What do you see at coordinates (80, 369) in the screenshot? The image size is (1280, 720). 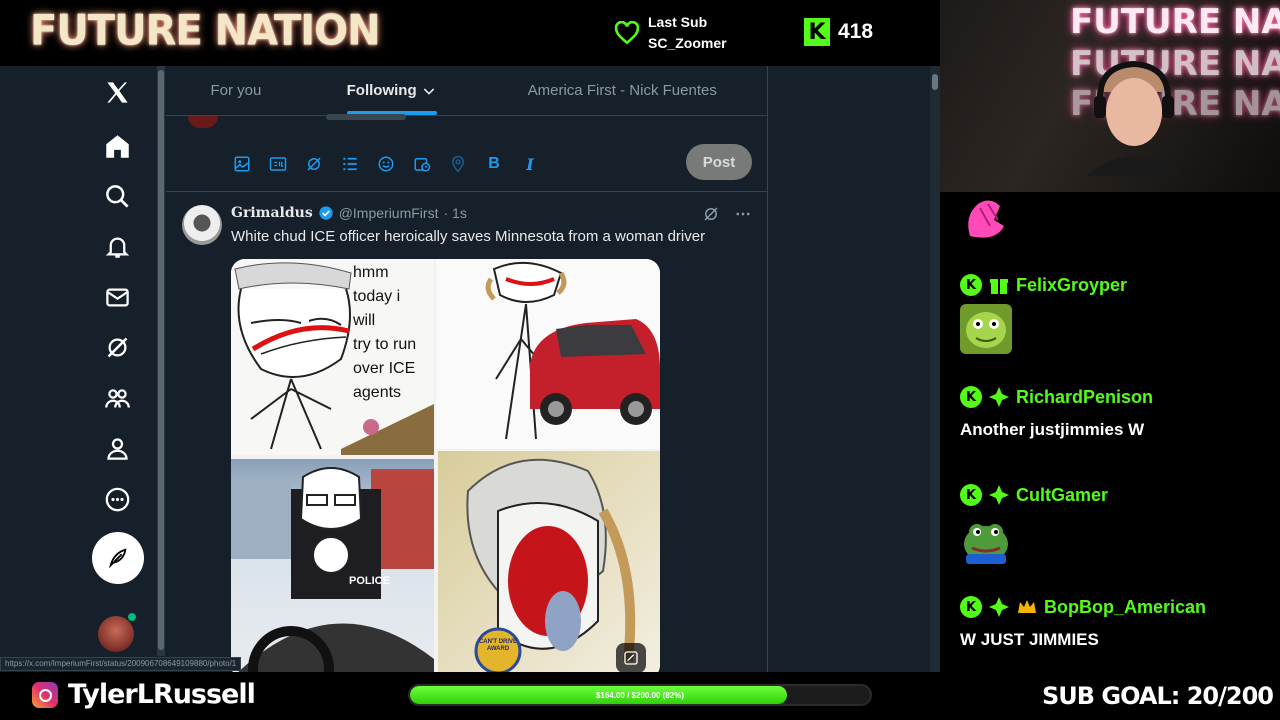 I see `sidebar-nav` at bounding box center [80, 369].